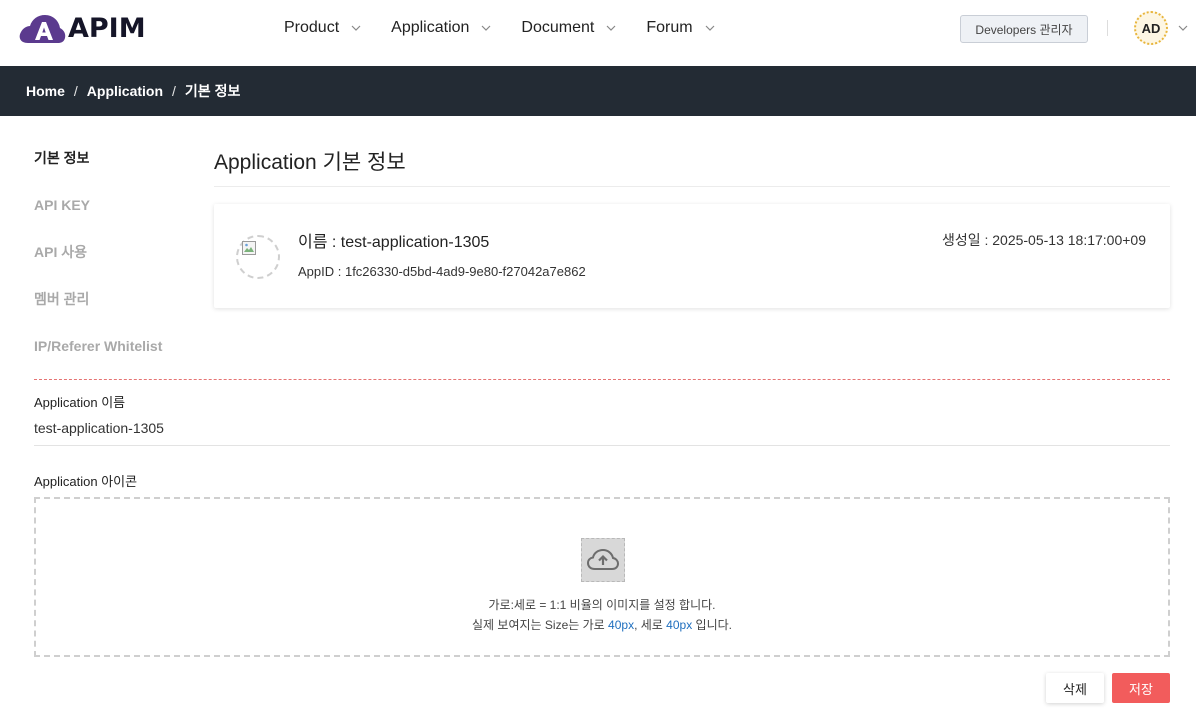 Image resolution: width=1196 pixels, height=723 pixels. I want to click on broken-image-icon, so click(249, 248).